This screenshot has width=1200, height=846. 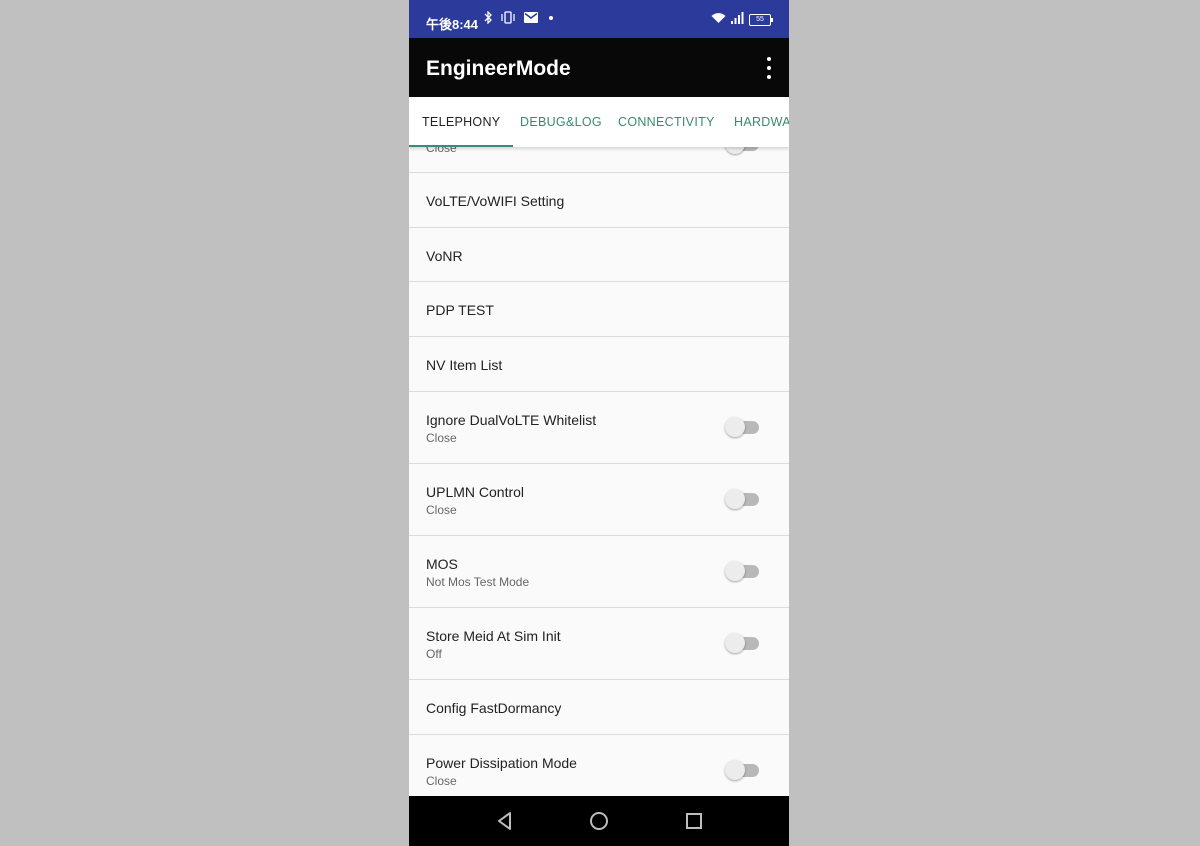 What do you see at coordinates (666, 122) in the screenshot?
I see `tab-connectivity: CONNECTIVITY` at bounding box center [666, 122].